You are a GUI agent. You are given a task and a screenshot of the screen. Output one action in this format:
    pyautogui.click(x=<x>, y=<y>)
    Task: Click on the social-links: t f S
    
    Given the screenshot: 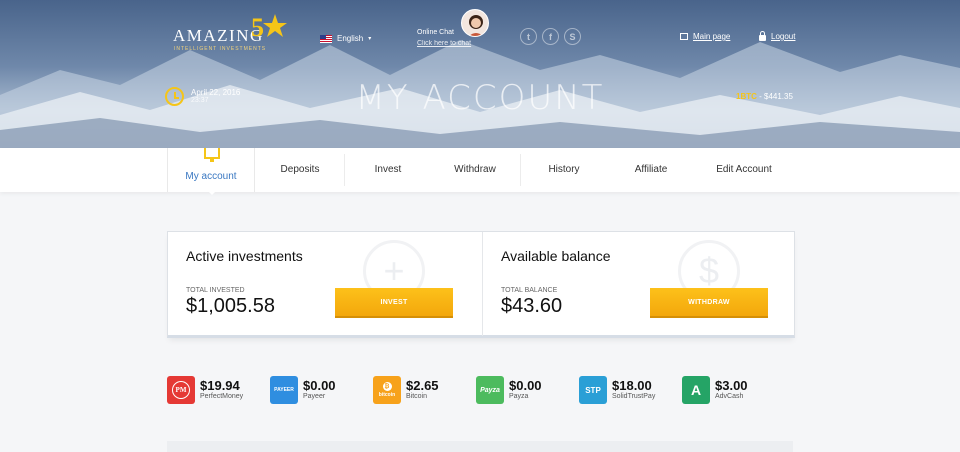 What is the action you would take?
    pyautogui.click(x=550, y=36)
    